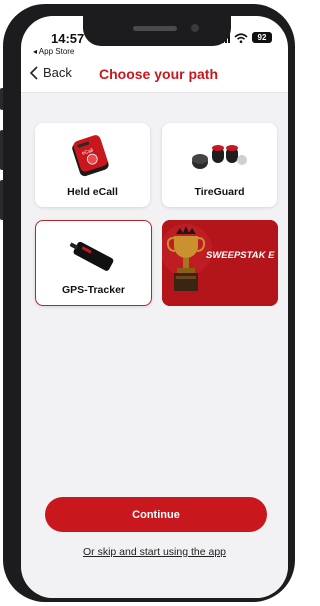 This screenshot has width=320, height=606. Describe the element at coordinates (262, 37) in the screenshot. I see `battery-icon: 92` at that location.